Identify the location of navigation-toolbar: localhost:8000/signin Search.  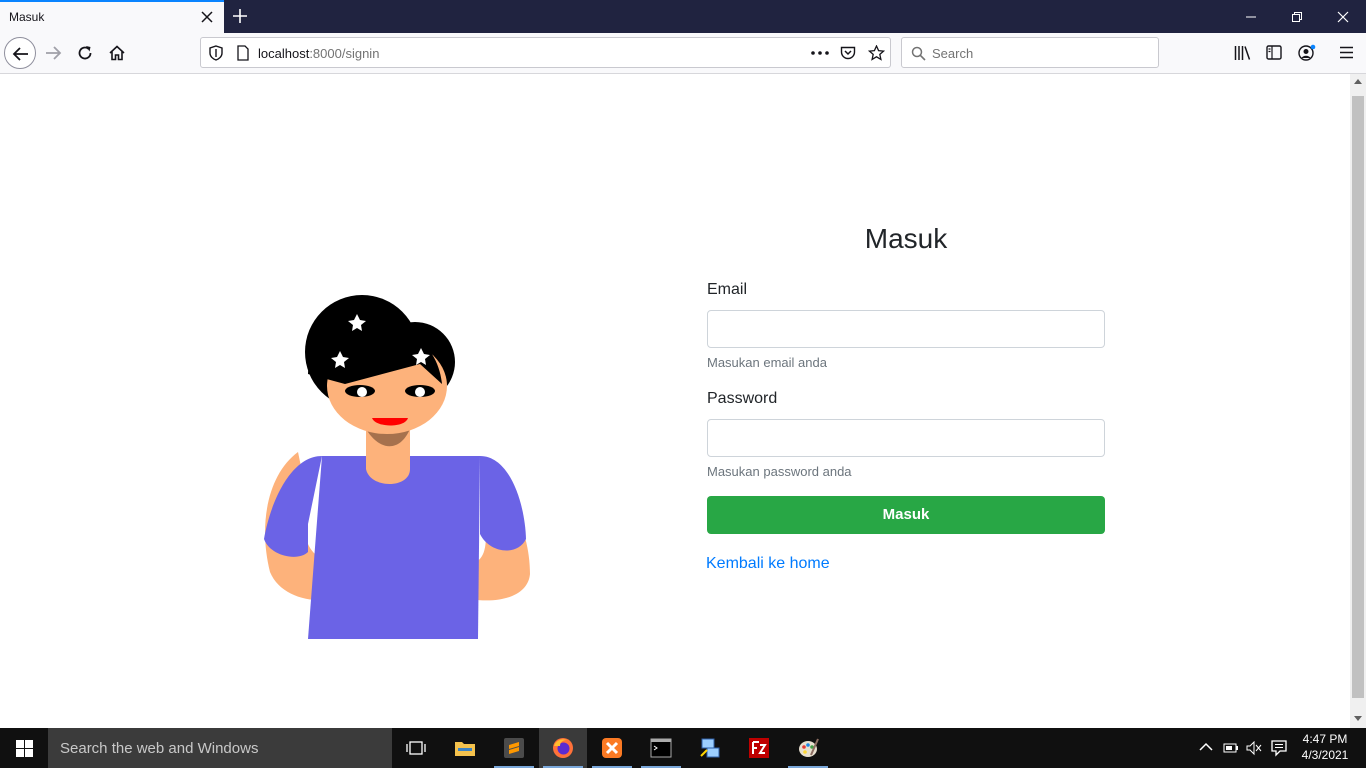
(683, 53).